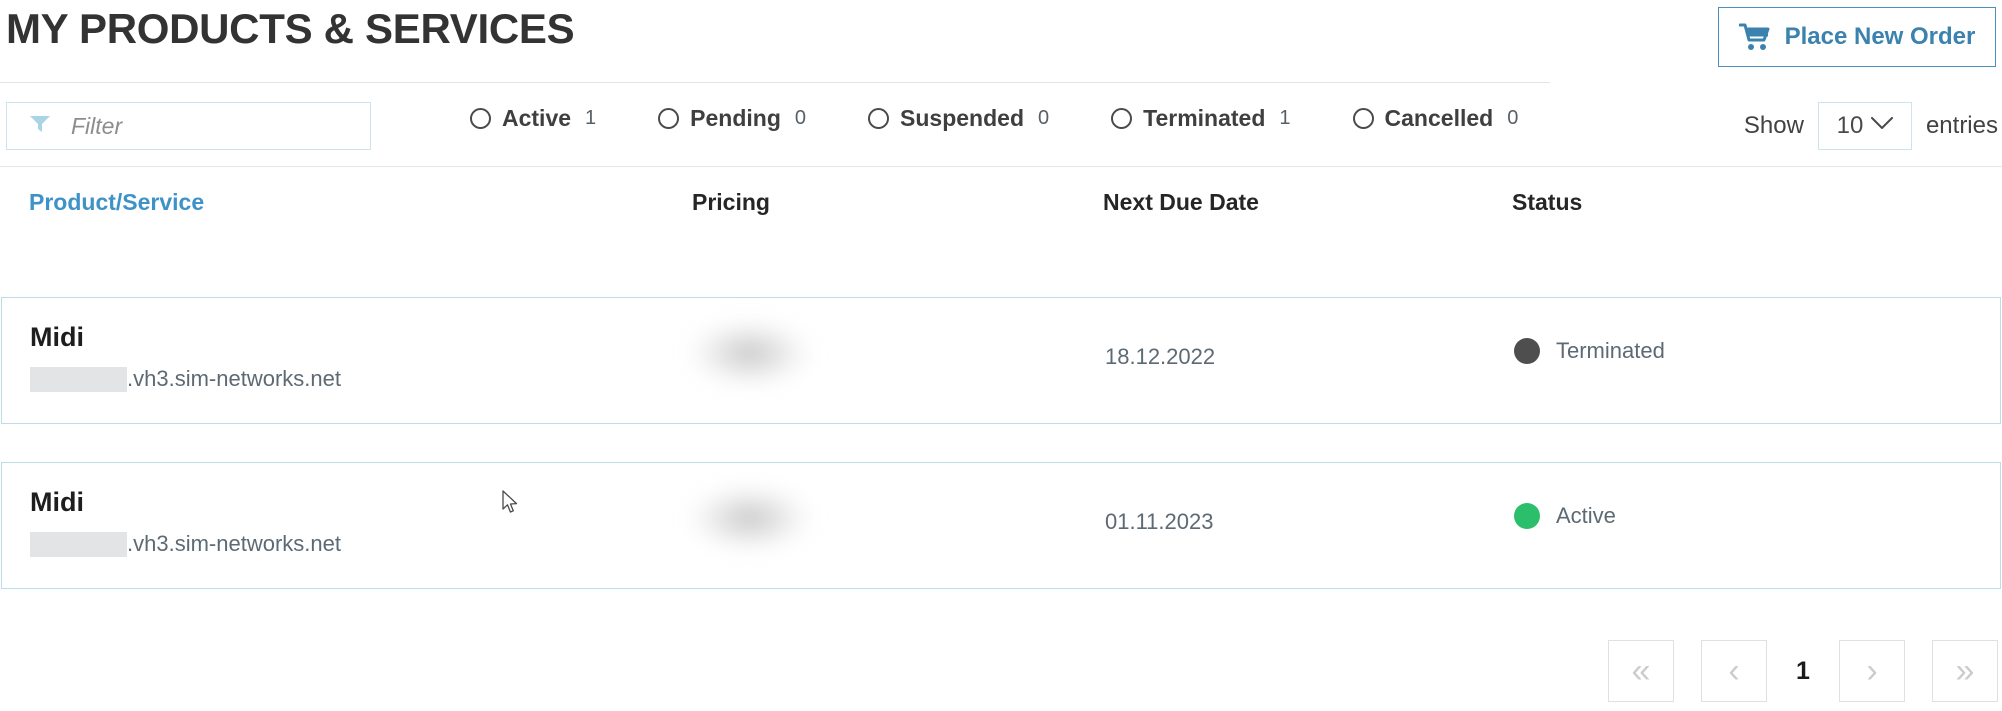  I want to click on row-status: Terminated, so click(1589, 351).